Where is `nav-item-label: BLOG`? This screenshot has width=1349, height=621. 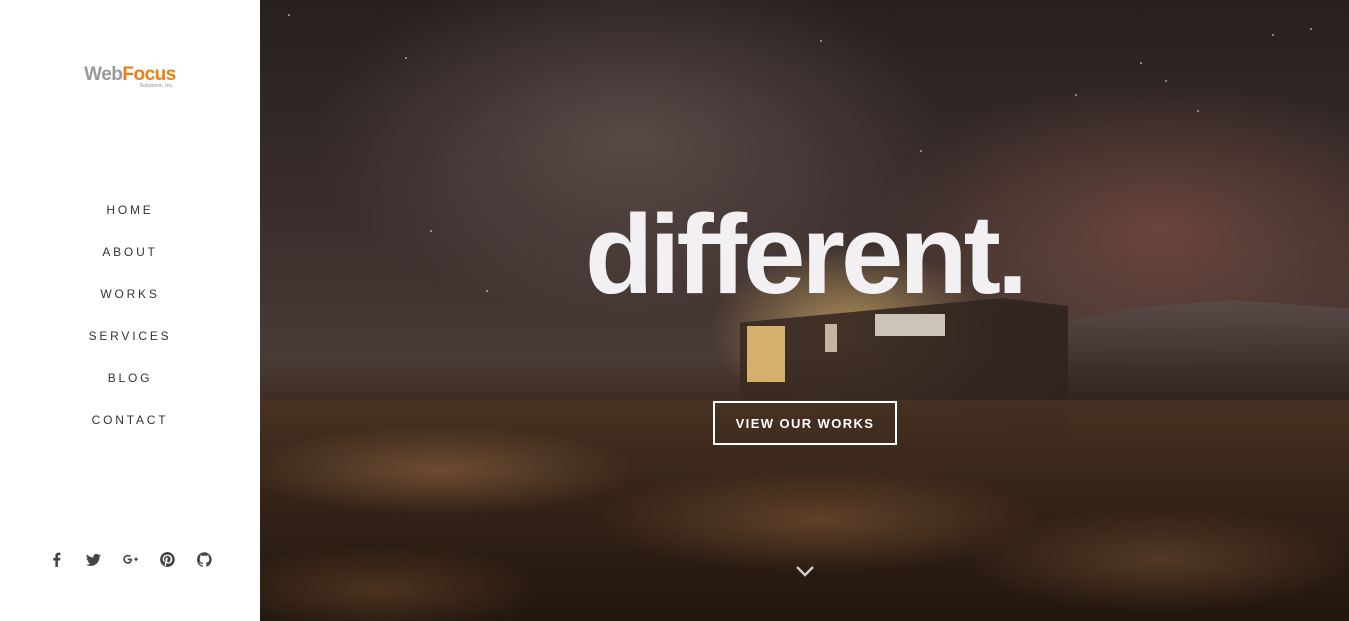 nav-item-label: BLOG is located at coordinates (130, 378).